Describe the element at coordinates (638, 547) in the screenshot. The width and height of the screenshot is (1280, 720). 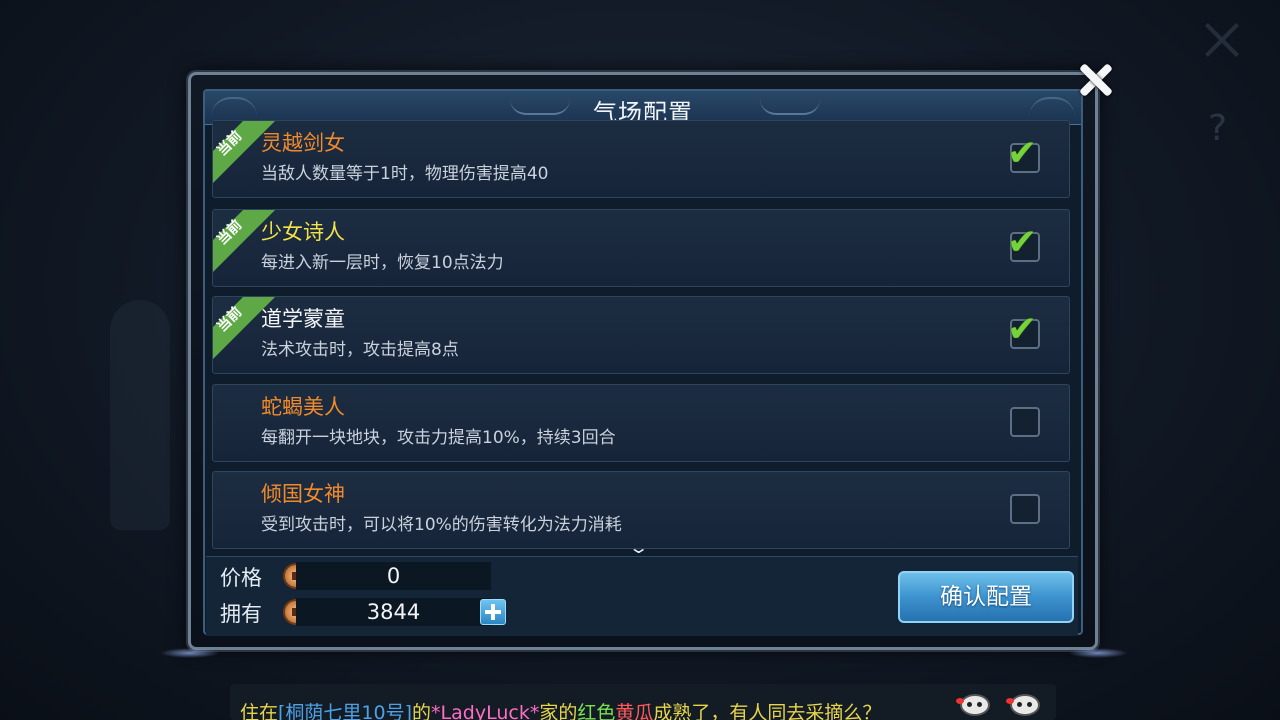
I see `chevron-down-icon: ⌄` at that location.